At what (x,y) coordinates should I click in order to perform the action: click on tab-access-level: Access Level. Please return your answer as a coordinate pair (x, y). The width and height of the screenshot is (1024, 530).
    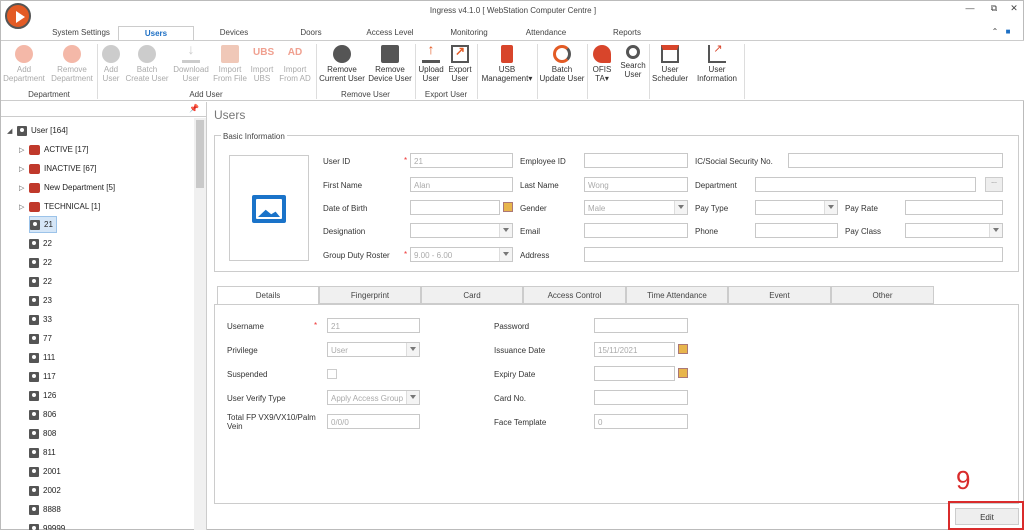
    Looking at the image, I should click on (390, 33).